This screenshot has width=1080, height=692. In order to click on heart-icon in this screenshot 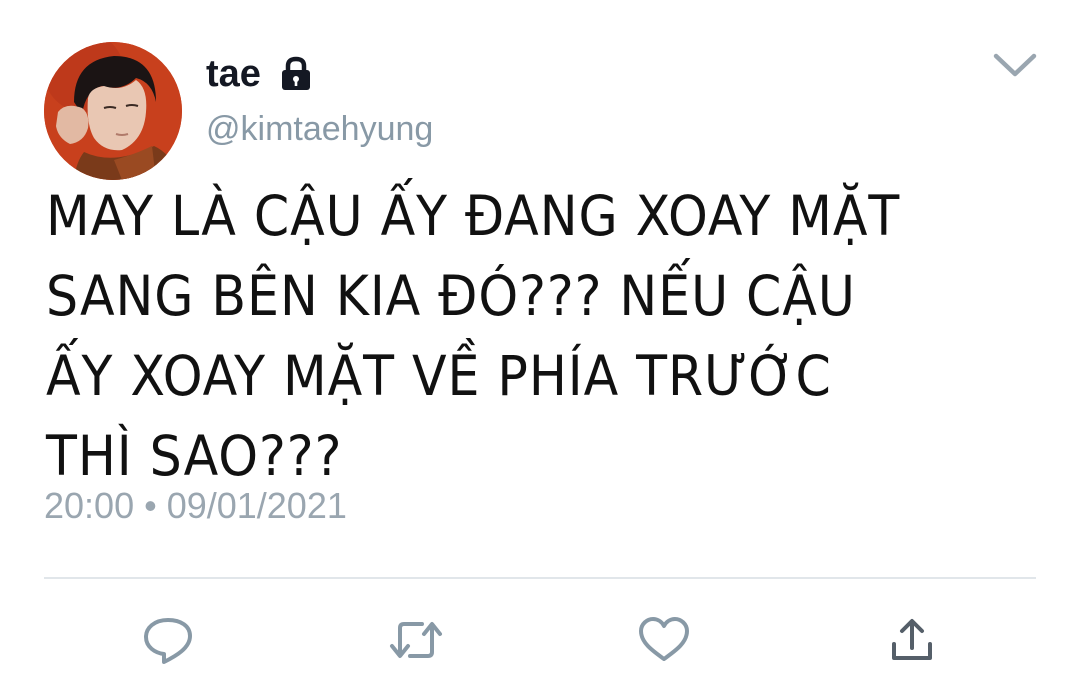, I will do `click(664, 639)`.